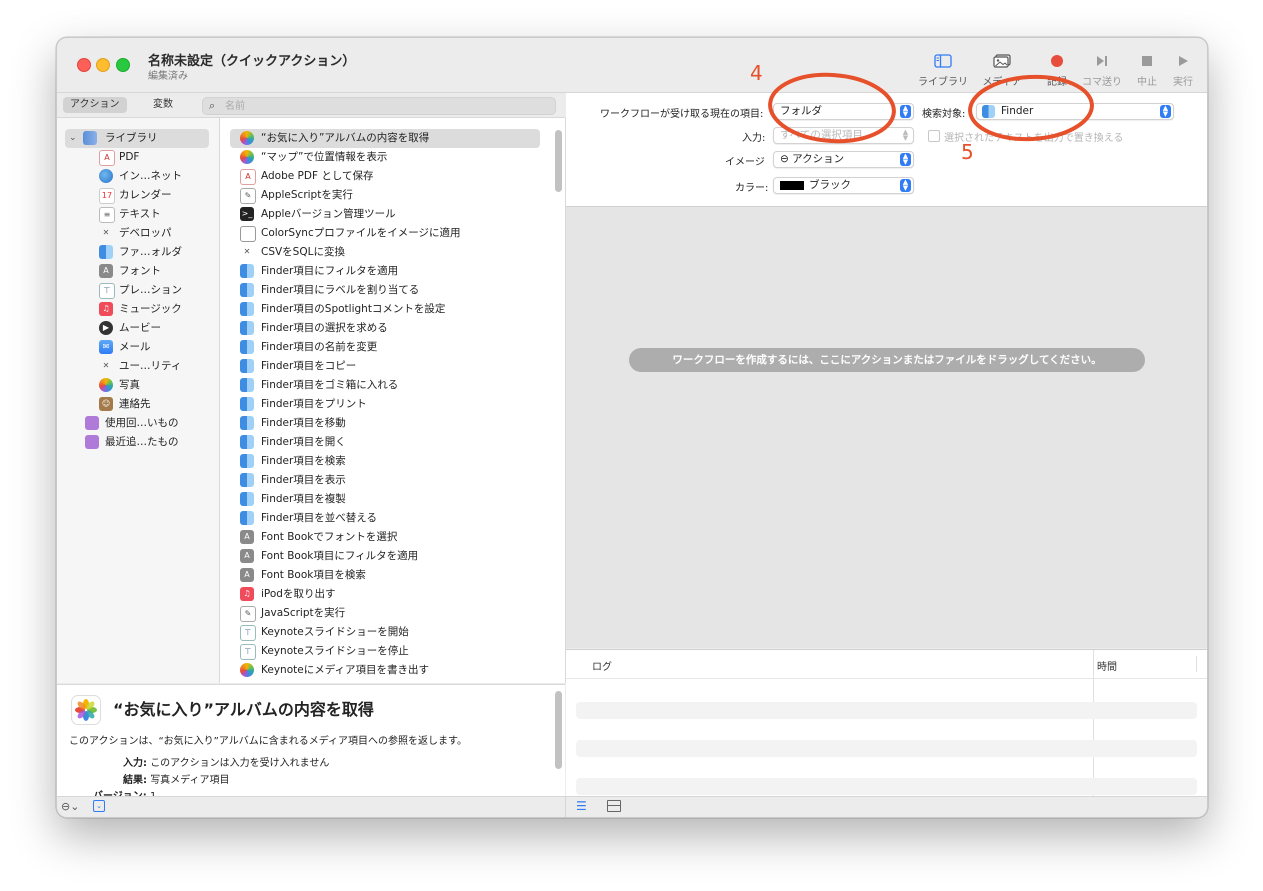  What do you see at coordinates (931, 108) in the screenshot?
I see `annotation-overlay` at bounding box center [931, 108].